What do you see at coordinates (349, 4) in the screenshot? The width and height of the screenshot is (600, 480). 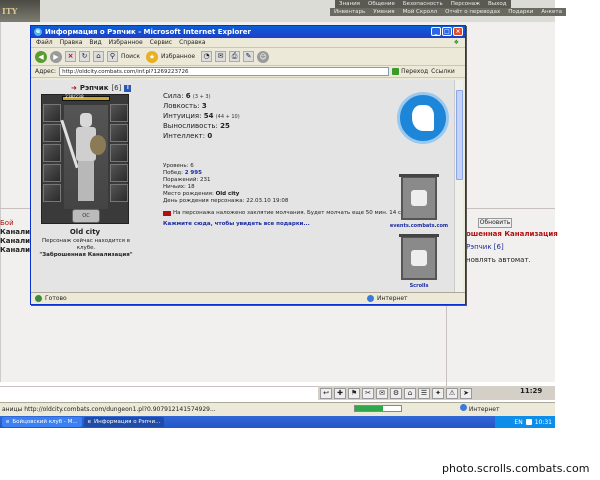 I see `nav-knowledge: Знания` at bounding box center [349, 4].